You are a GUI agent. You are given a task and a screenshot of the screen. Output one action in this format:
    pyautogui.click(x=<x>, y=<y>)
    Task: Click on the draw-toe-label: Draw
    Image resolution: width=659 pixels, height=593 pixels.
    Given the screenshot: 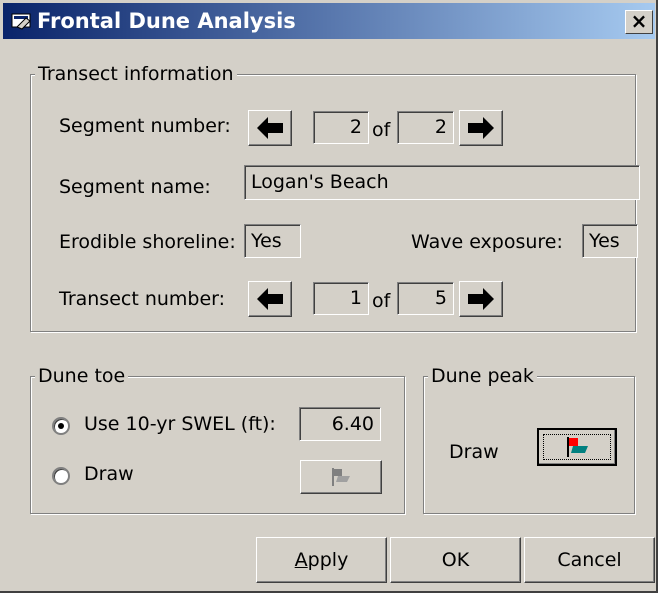 What is the action you would take?
    pyautogui.click(x=109, y=474)
    